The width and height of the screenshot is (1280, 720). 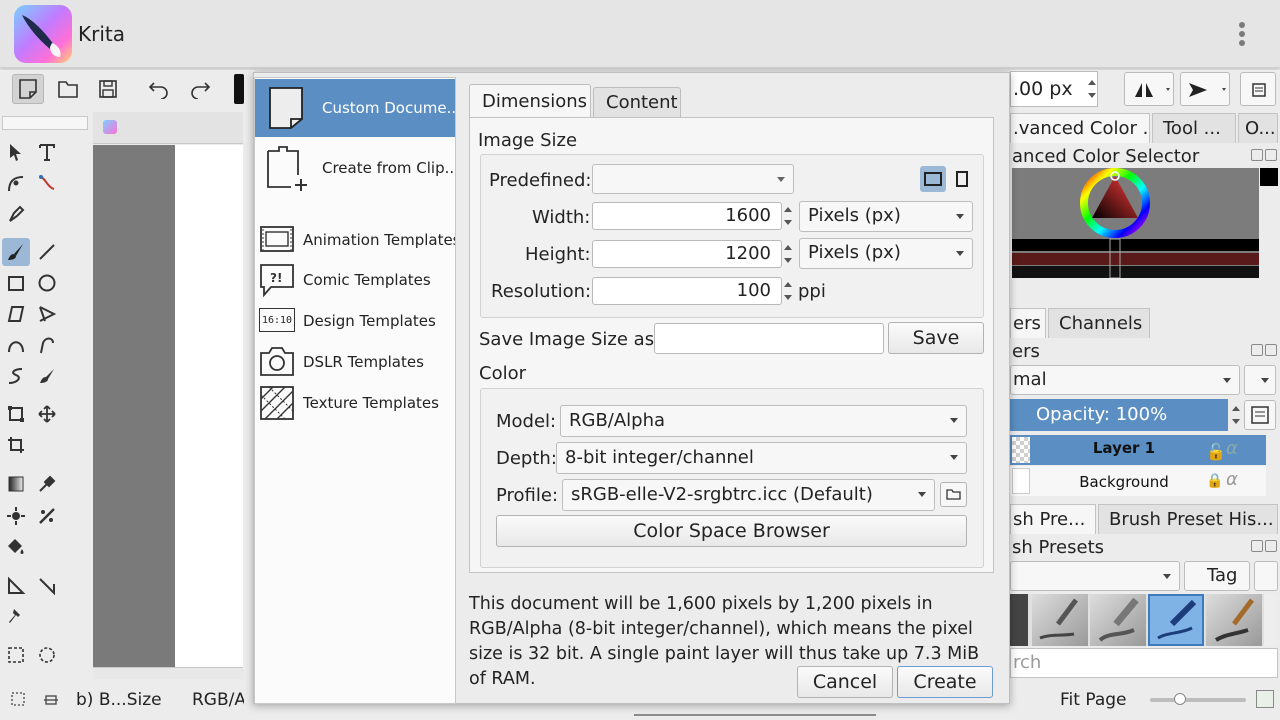 I want to click on tag-button: Tag, so click(x=1217, y=576).